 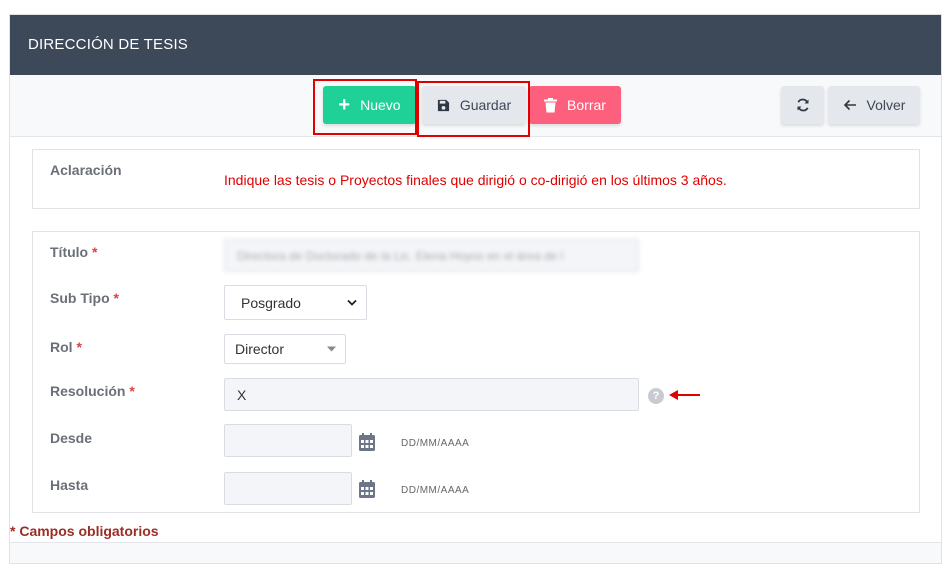 I want to click on question-mark-icon: ?, so click(x=656, y=396).